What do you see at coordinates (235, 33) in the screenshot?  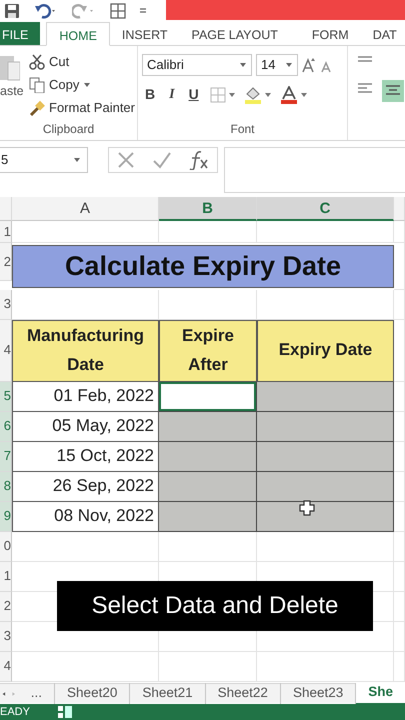 I see `ribbon-tab: PAGE LAYOUT` at bounding box center [235, 33].